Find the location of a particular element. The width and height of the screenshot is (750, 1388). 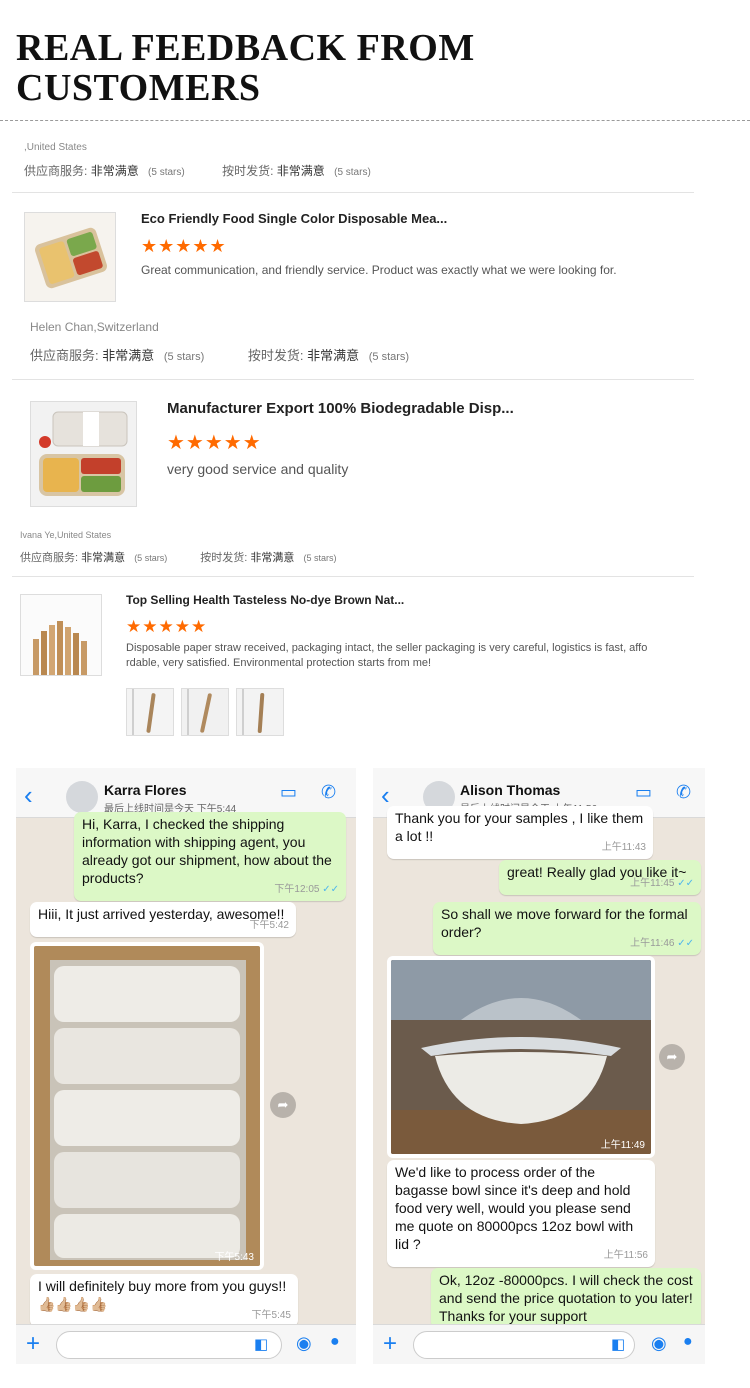

reviewer-name: Helen Chan,Switzerland is located at coordinates (94, 327).